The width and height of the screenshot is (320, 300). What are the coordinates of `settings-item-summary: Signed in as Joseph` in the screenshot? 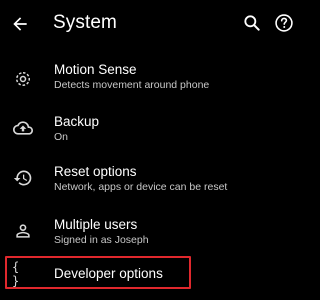 It's located at (101, 240).